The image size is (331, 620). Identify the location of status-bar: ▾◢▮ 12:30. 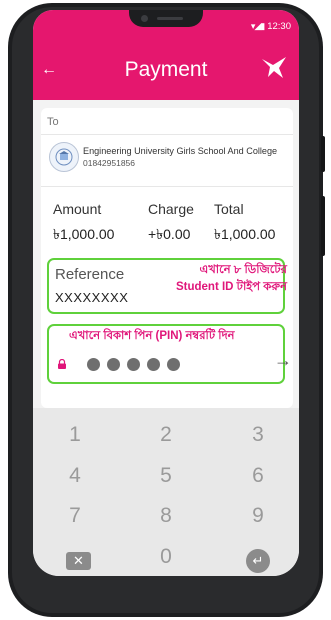
(271, 26).